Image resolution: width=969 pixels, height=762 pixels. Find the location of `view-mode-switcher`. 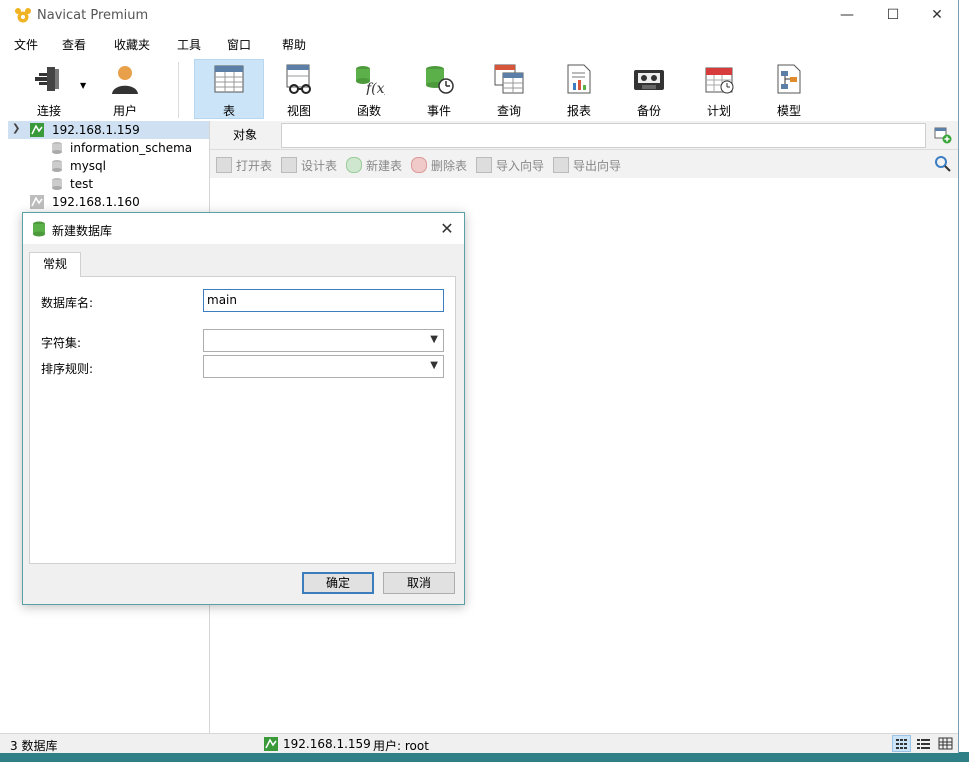

view-mode-switcher is located at coordinates (924, 743).